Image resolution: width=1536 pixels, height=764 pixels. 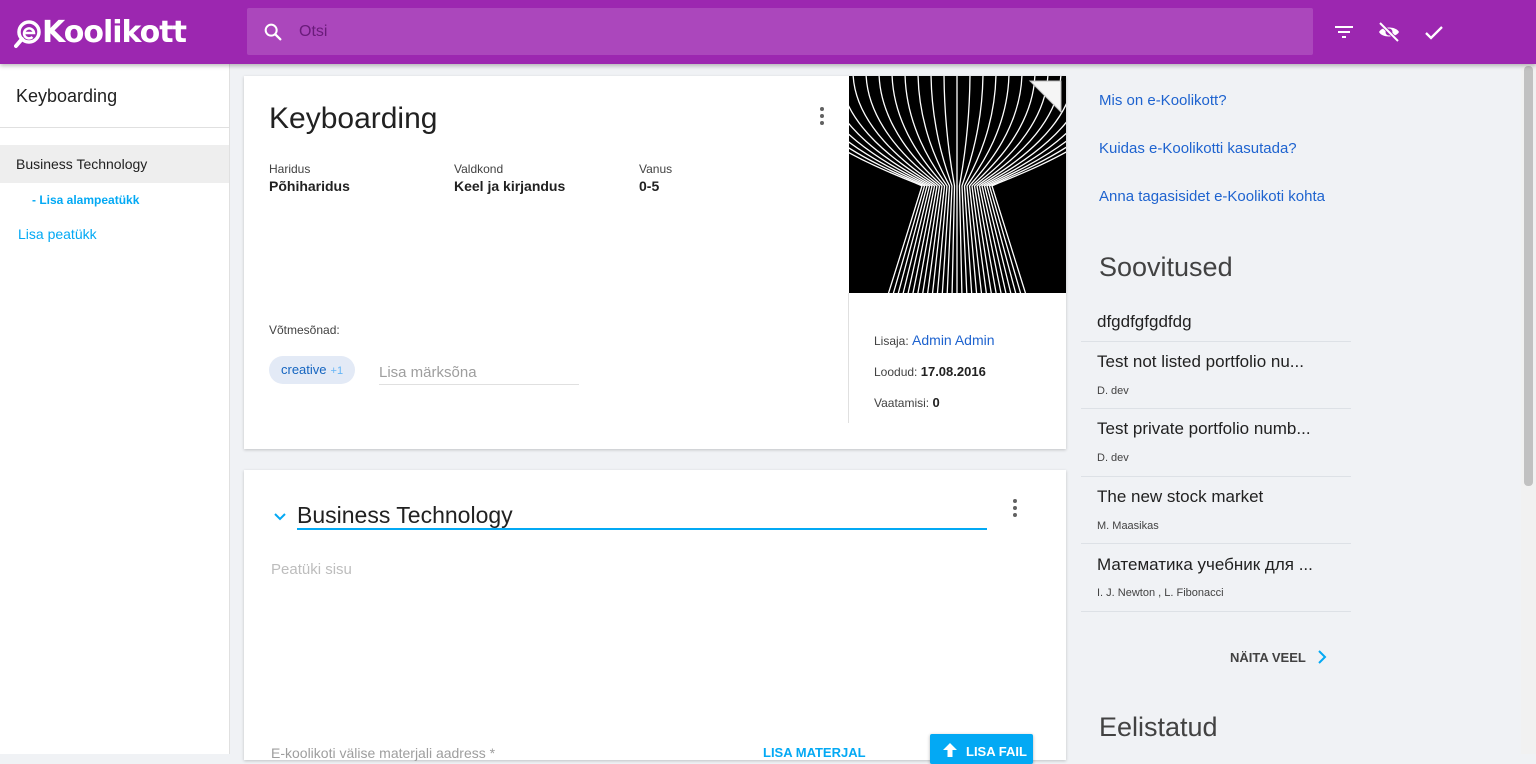 I want to click on logo: Koolikott, so click(x=100, y=32).